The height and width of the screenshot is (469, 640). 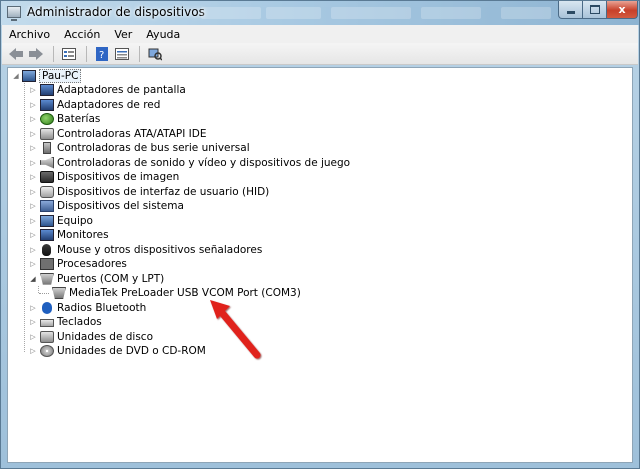 I want to click on back-button, so click(x=16, y=54).